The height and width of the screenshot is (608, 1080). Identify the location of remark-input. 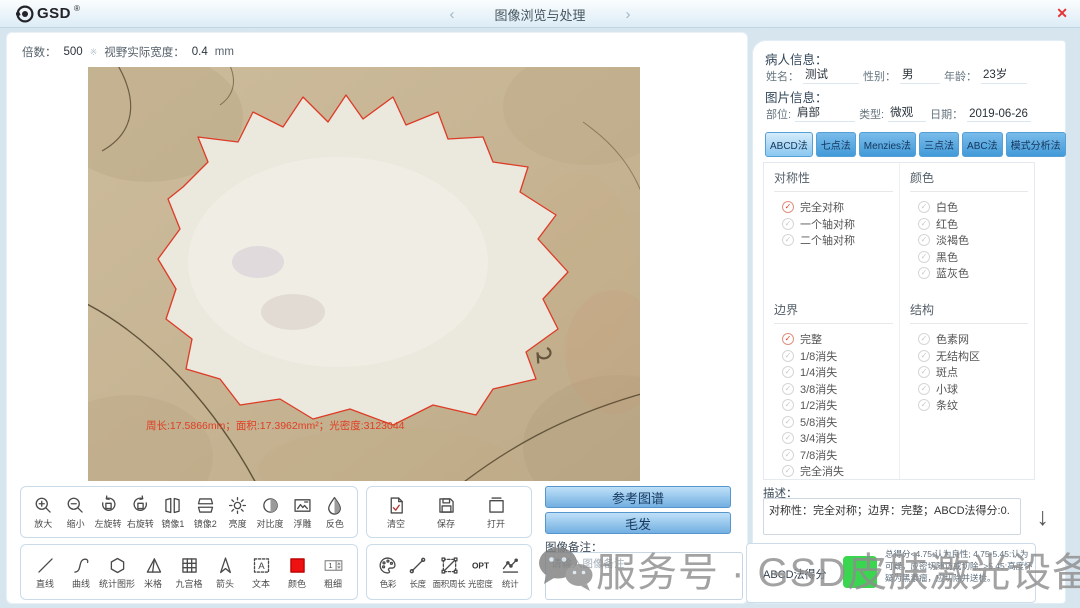
(644, 576).